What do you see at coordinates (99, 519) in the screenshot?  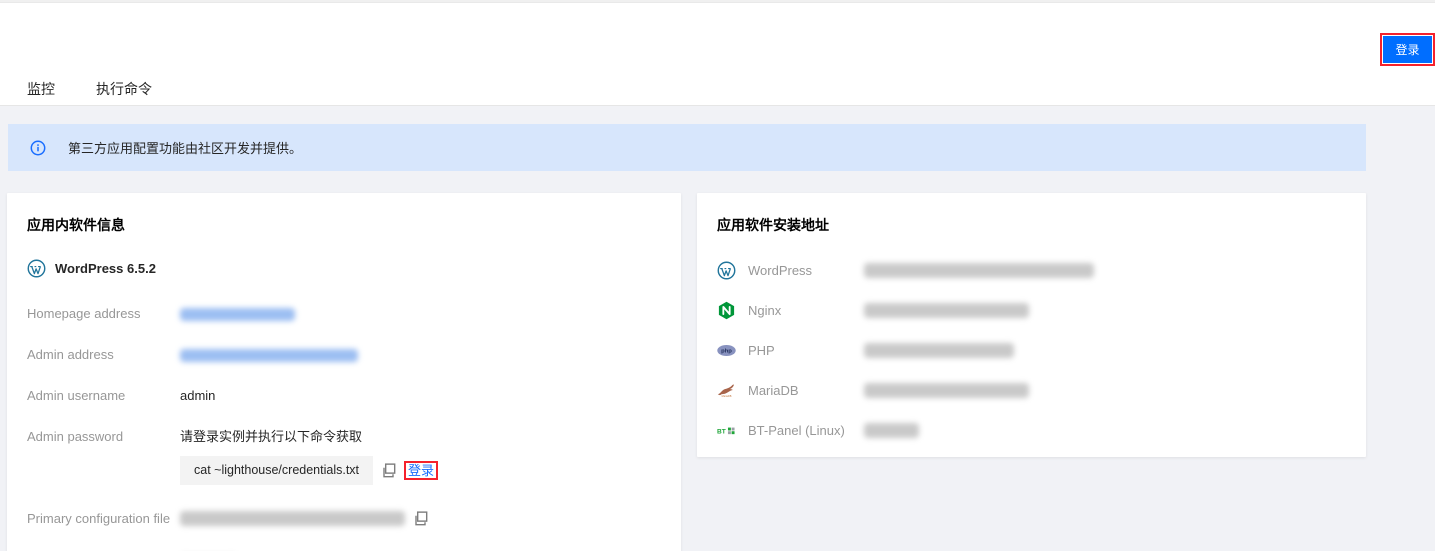 I see `field-label: Primary configuration file` at bounding box center [99, 519].